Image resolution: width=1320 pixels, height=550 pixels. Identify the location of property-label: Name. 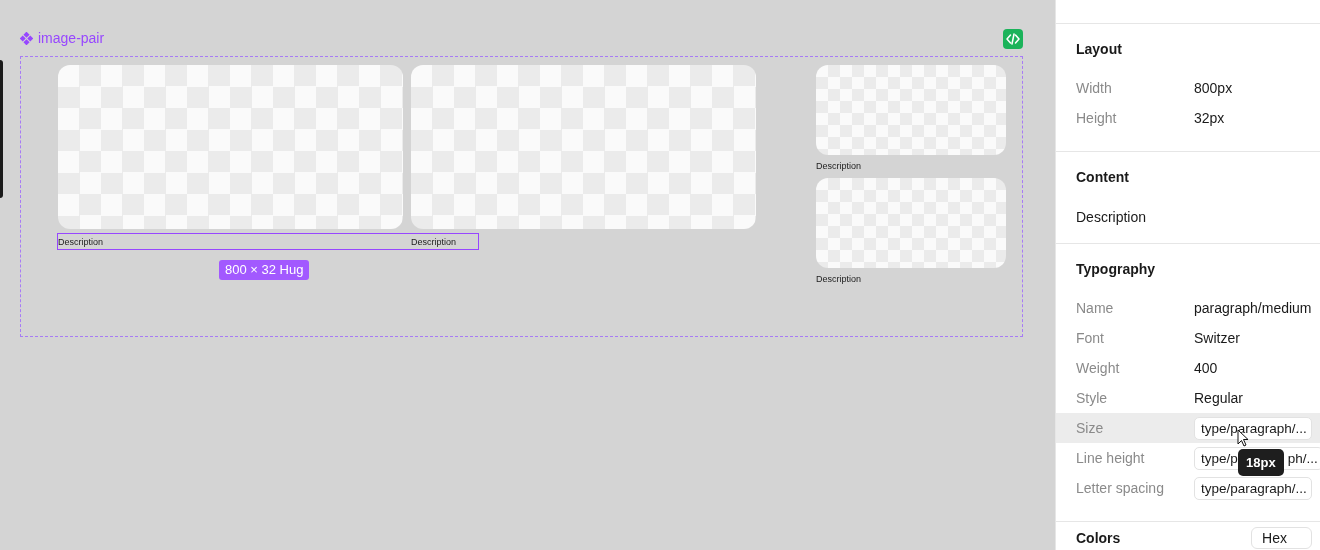
(1095, 308).